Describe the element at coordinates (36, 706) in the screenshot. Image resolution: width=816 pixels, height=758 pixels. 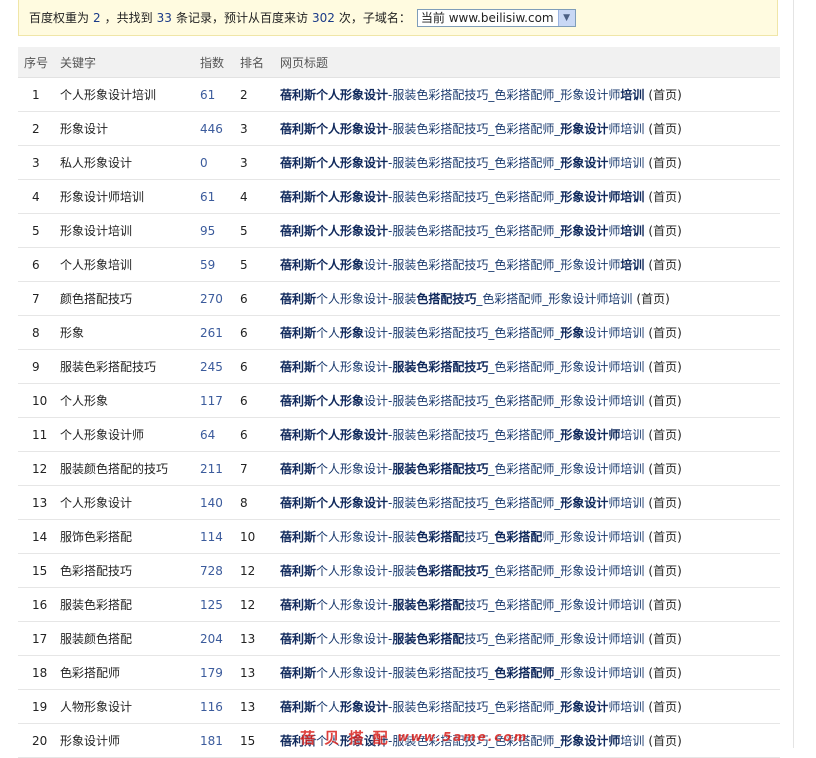
I see `row-number-cell: 19` at that location.